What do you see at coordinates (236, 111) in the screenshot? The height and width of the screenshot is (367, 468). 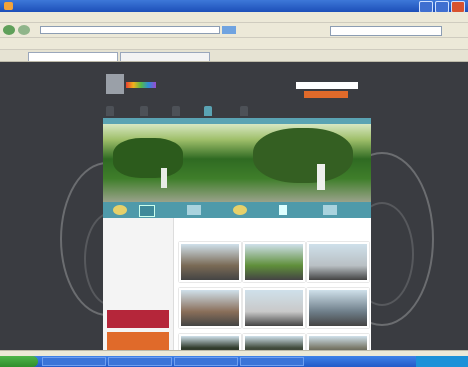 I see `site-main-nav` at bounding box center [236, 111].